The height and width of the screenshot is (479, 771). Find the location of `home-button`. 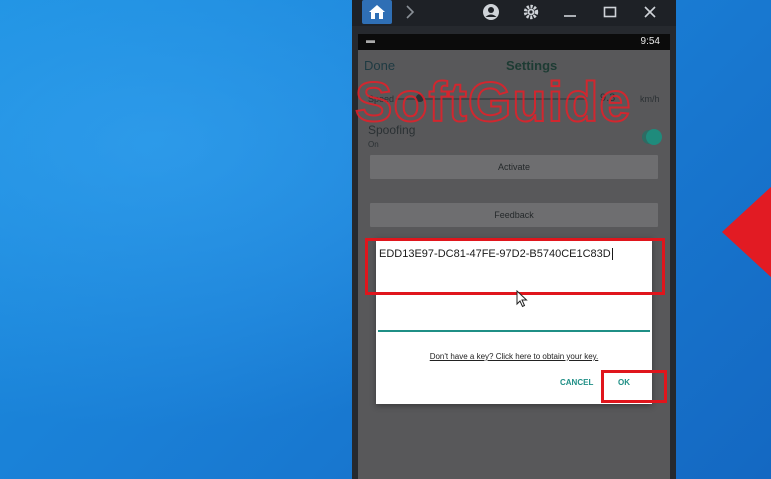

home-button is located at coordinates (377, 12).